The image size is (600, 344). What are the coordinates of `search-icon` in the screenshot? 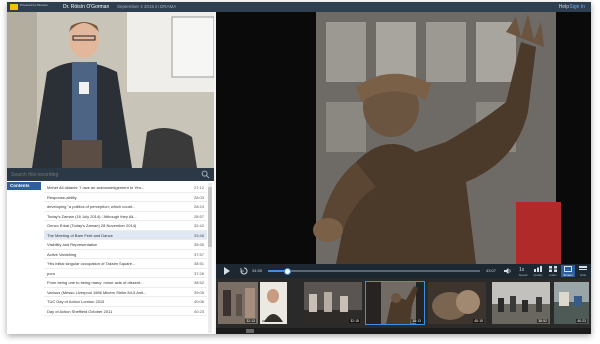 It's located at (205, 174).